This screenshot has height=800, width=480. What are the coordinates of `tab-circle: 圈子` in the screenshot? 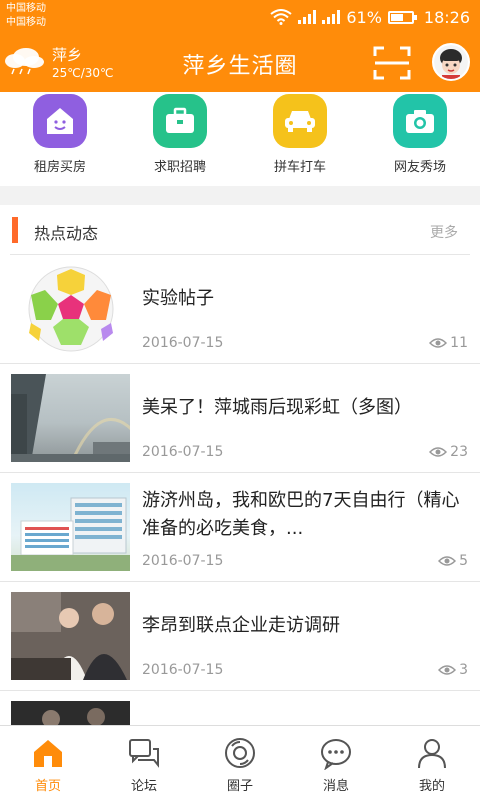 It's located at (240, 763).